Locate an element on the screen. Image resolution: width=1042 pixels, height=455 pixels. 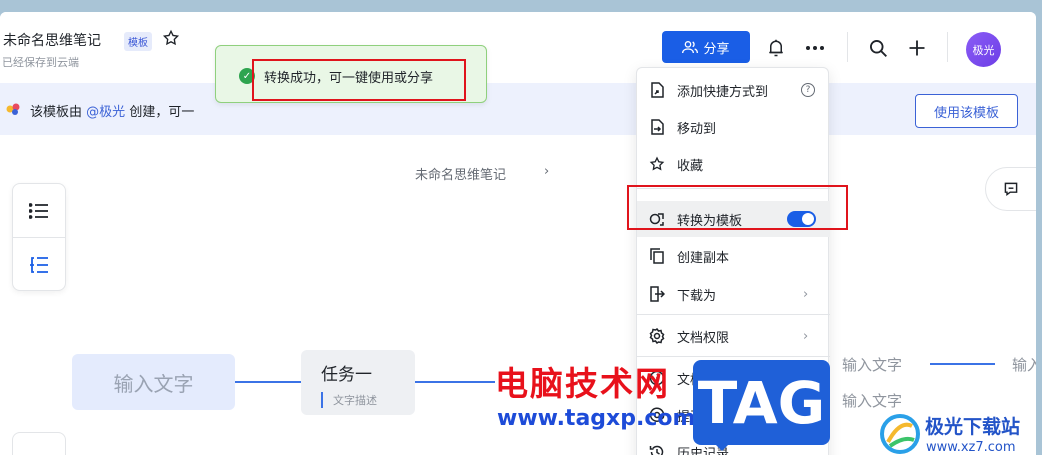
task-node: 任务一 文字描述 is located at coordinates (358, 382).